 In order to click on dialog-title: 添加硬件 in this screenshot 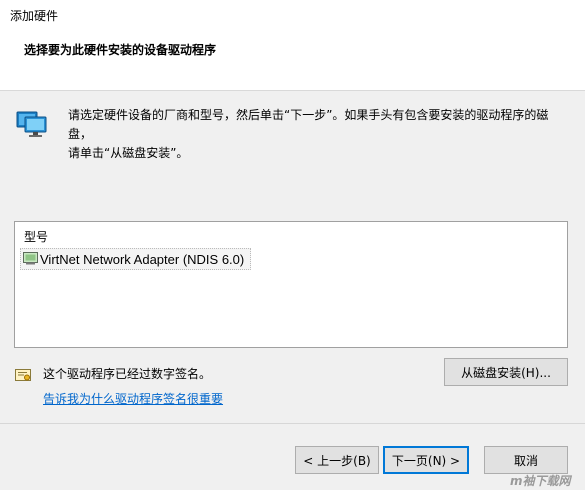, I will do `click(34, 16)`.